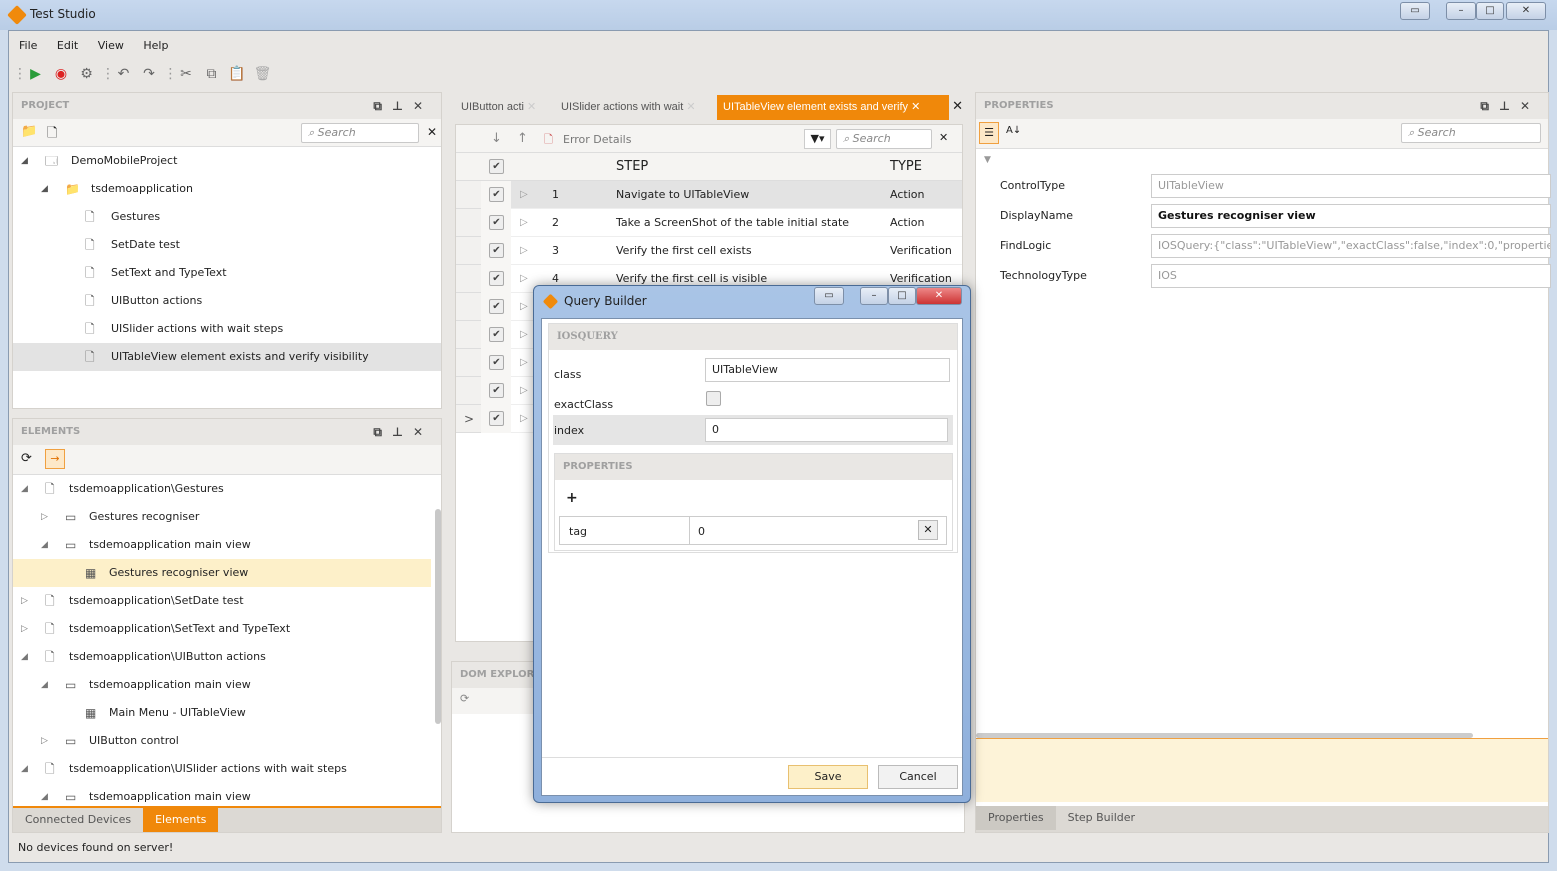  Describe the element at coordinates (222, 657) in the screenshot. I see `element-tree-item: ◢ 🗋 tsdemoapplication\UIButton actions` at that location.